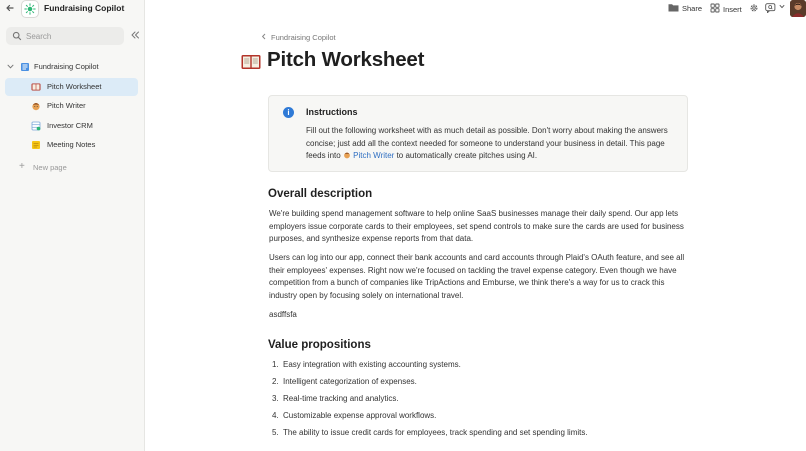 This screenshot has width=806, height=451. I want to click on list-number: 2., so click(275, 381).